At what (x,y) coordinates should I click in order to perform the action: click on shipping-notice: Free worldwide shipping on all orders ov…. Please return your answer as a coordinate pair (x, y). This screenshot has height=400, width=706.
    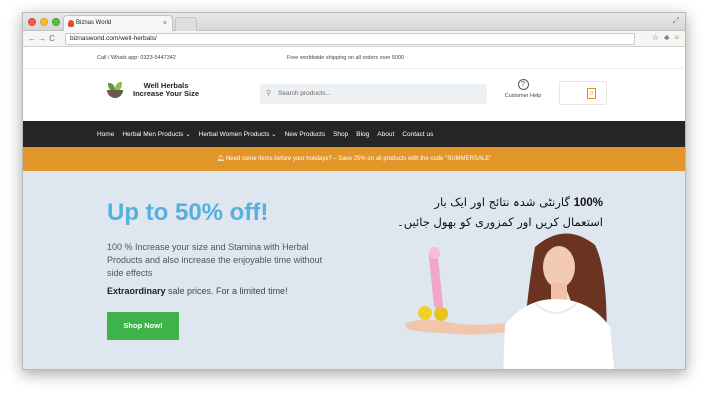
    Looking at the image, I should click on (346, 58).